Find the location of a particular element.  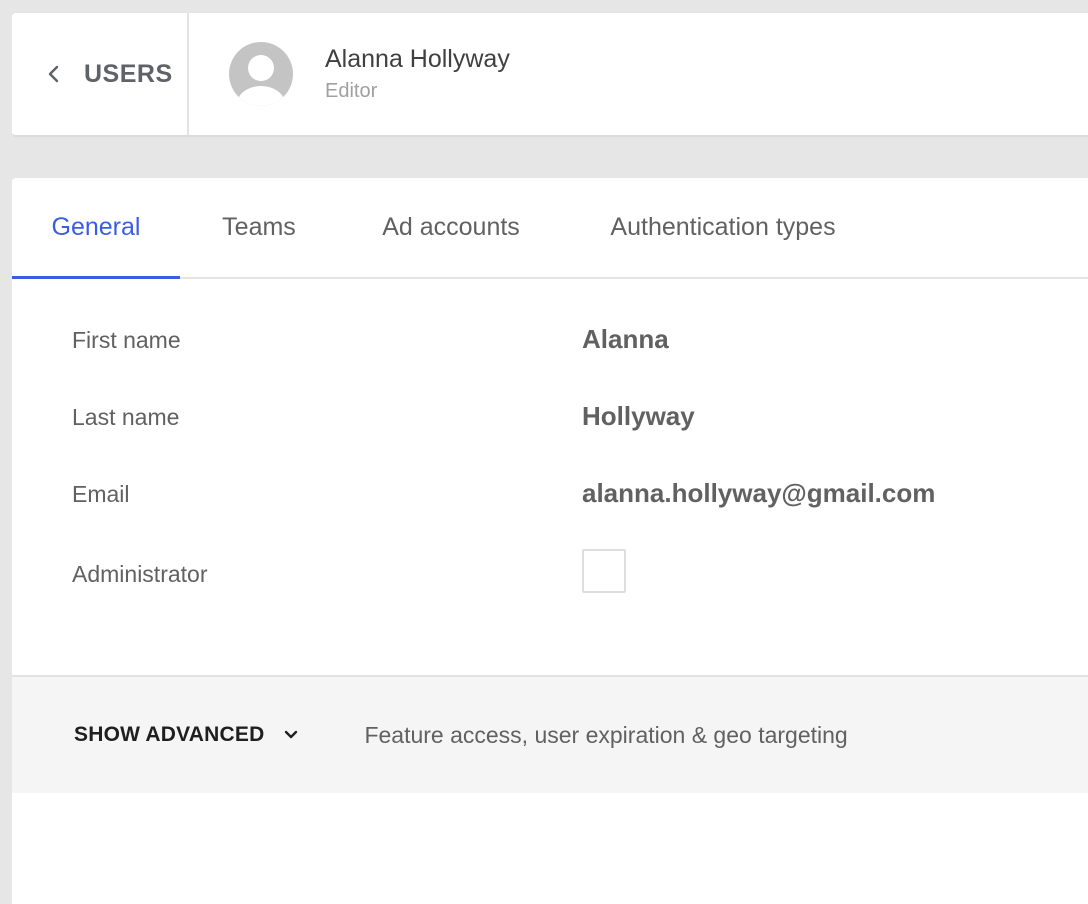

first-name-value: Alanna is located at coordinates (625, 339).